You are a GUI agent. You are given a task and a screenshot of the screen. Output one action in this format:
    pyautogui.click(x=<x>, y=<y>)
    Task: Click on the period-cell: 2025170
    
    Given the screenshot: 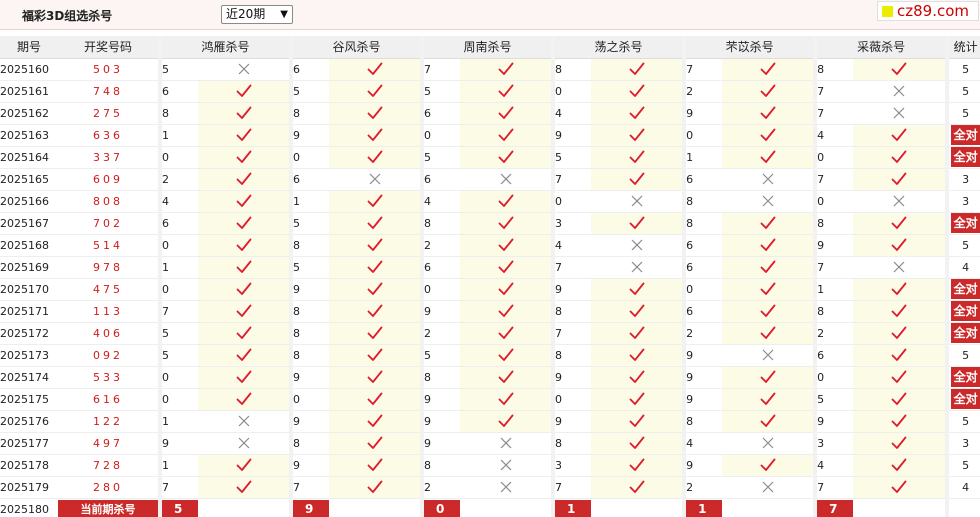 What is the action you would take?
    pyautogui.click(x=29, y=289)
    